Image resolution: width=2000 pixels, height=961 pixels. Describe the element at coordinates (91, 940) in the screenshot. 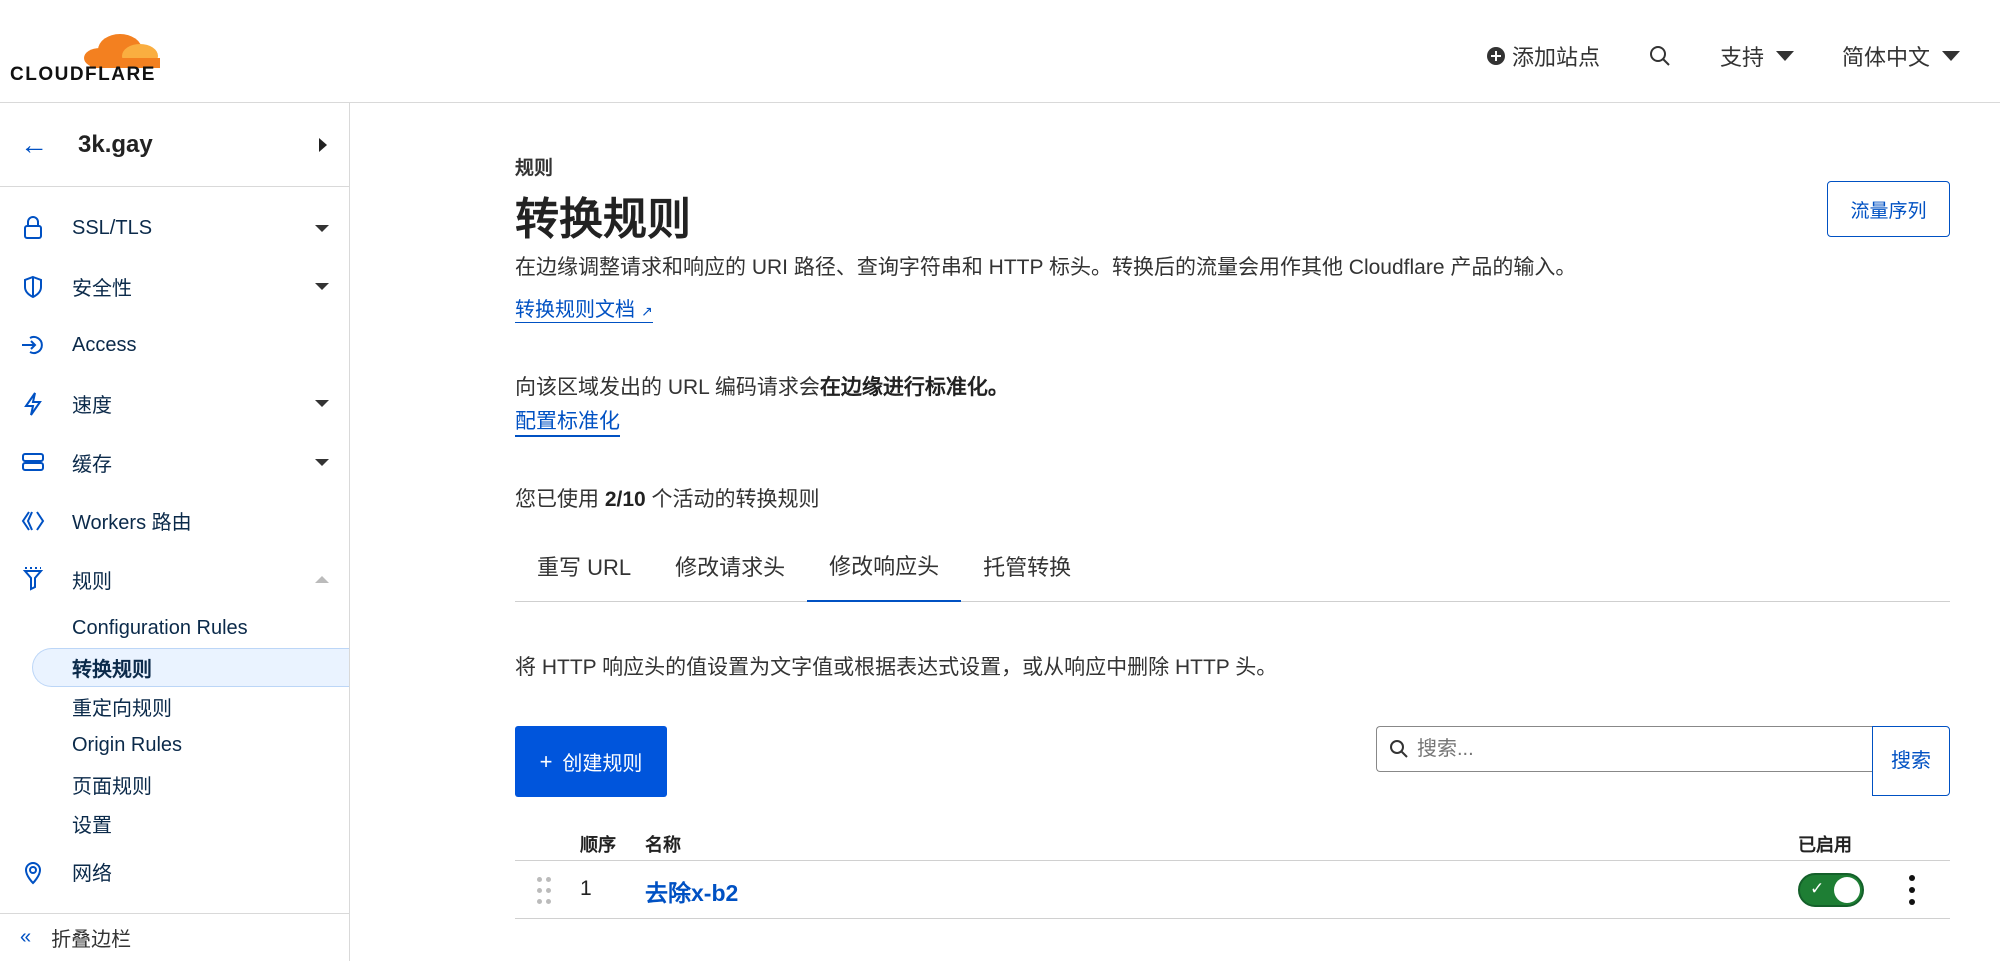

I see `collapse-label: 折叠边栏` at that location.